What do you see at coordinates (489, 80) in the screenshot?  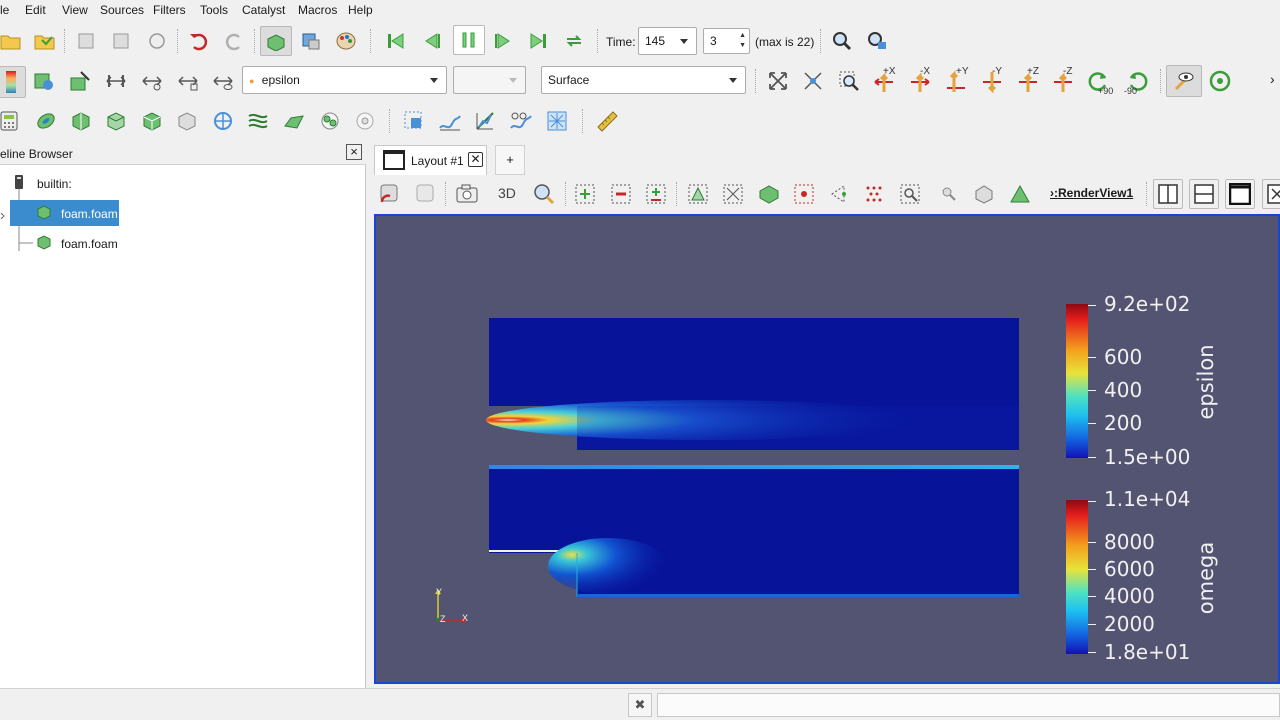 I see `component-combo` at bounding box center [489, 80].